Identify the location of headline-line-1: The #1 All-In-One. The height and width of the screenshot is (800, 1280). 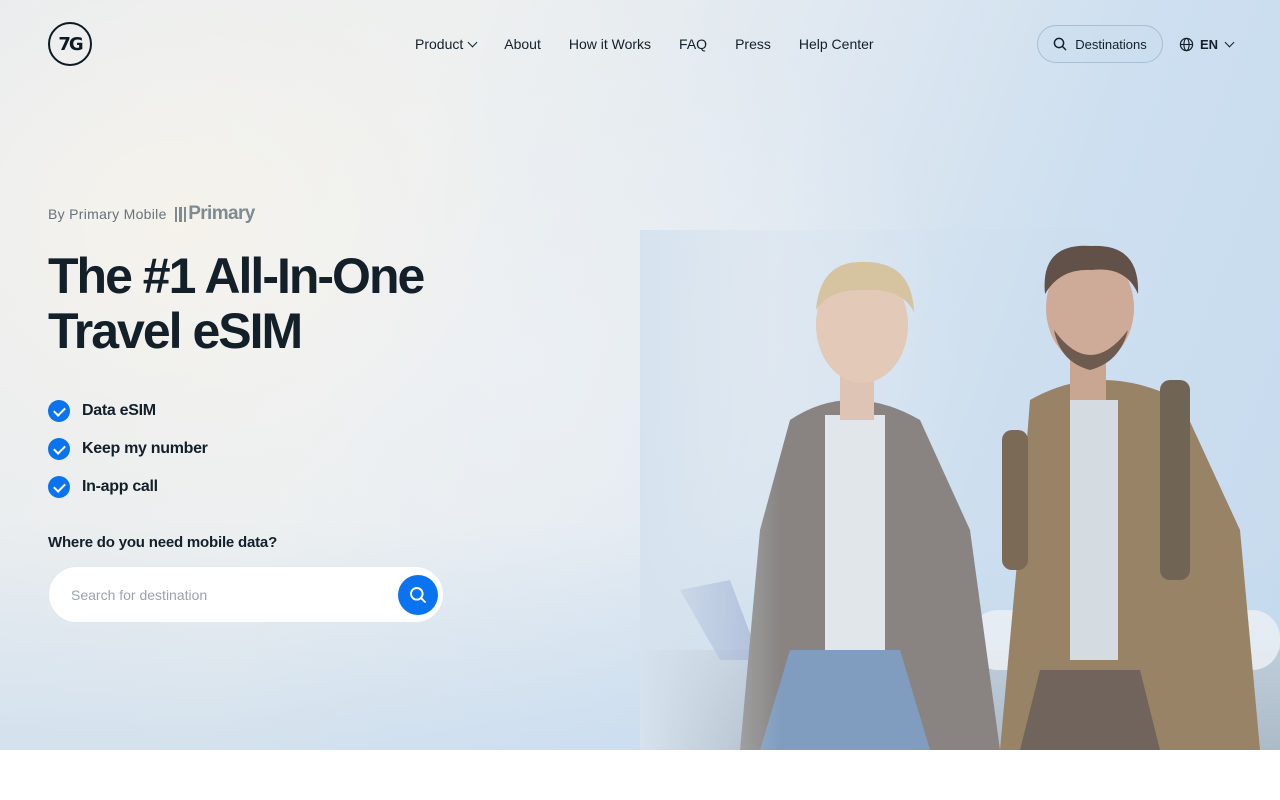
(236, 276).